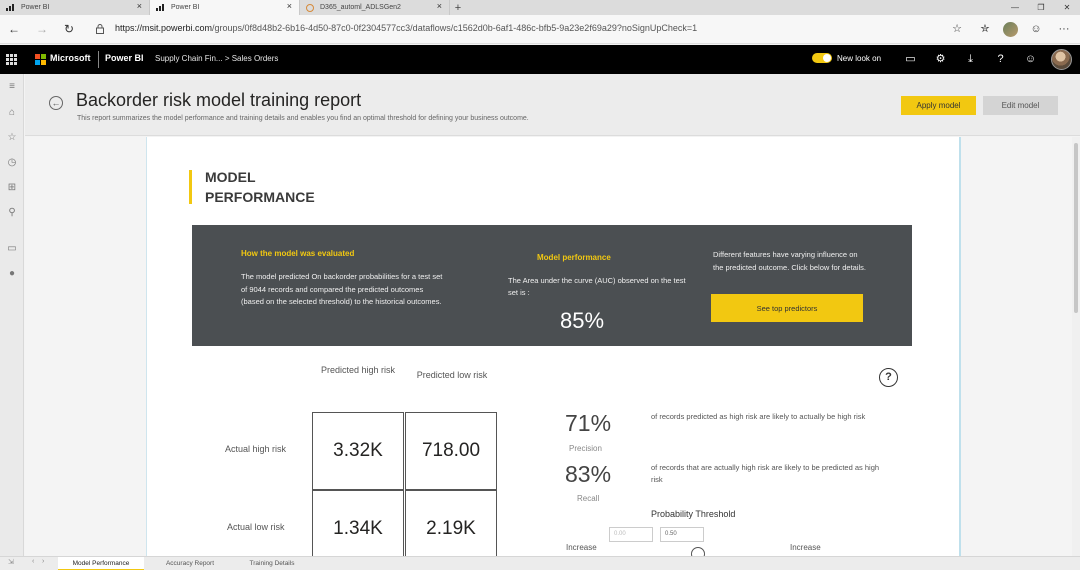 The height and width of the screenshot is (570, 1080). What do you see at coordinates (12, 213) in the screenshot?
I see `shared-with-me-icon: ⚲` at bounding box center [12, 213].